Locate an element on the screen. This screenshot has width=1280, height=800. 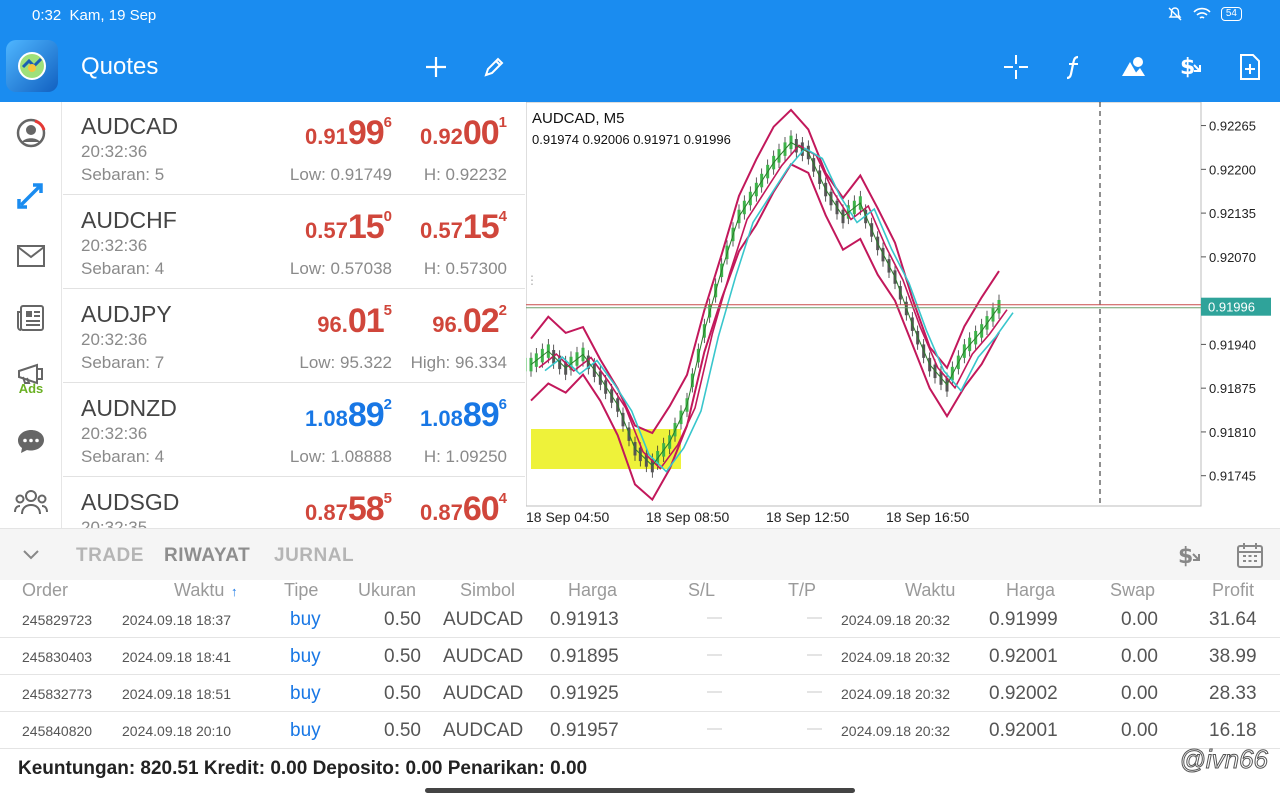
quote-low: Low: 95.322 is located at coordinates (345, 362).